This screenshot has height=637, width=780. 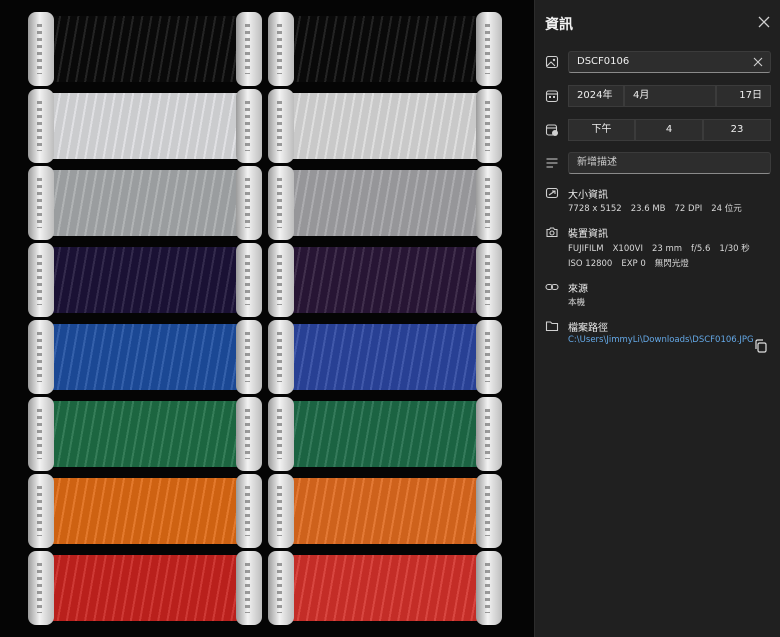 What do you see at coordinates (743, 96) in the screenshot?
I see `day-picker: 17日` at bounding box center [743, 96].